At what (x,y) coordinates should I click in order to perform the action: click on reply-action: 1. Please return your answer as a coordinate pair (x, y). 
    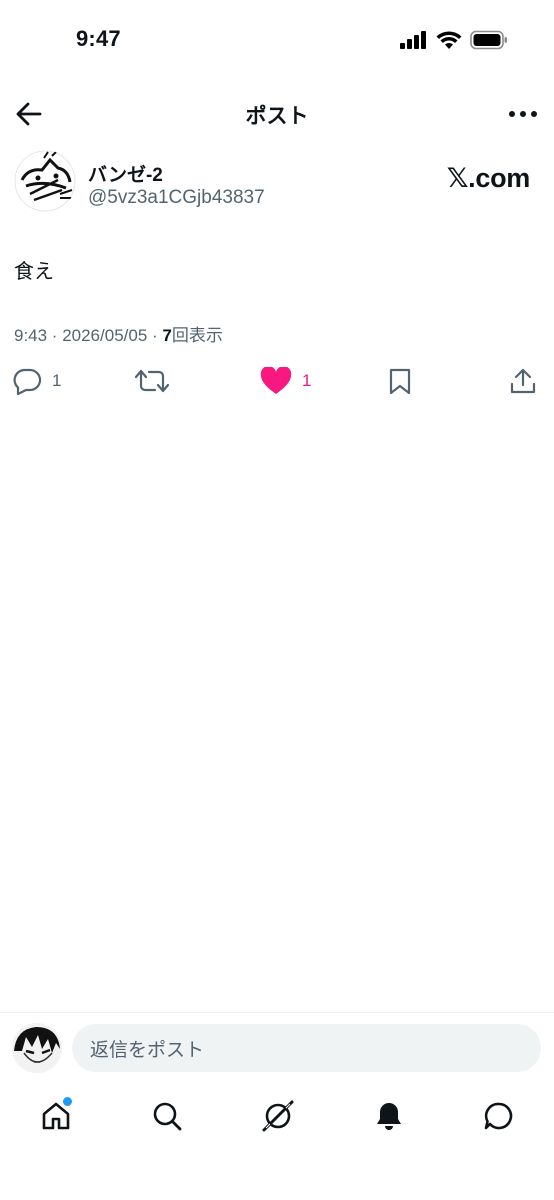
    Looking at the image, I should click on (36, 381).